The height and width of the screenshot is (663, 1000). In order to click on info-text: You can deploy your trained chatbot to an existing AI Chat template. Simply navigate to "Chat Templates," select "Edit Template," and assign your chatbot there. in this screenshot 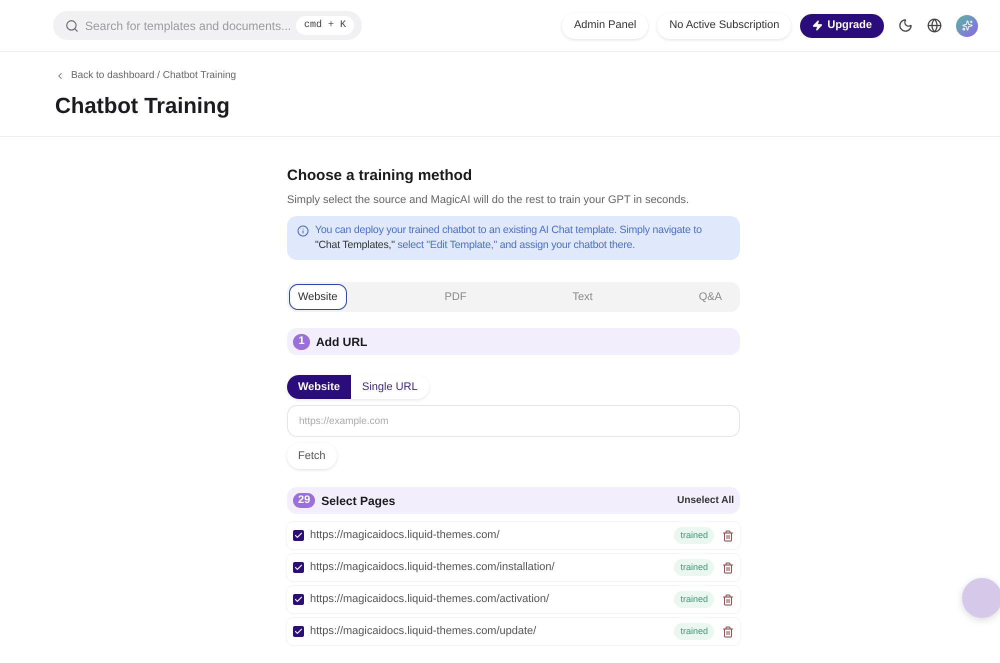, I will do `click(509, 238)`.